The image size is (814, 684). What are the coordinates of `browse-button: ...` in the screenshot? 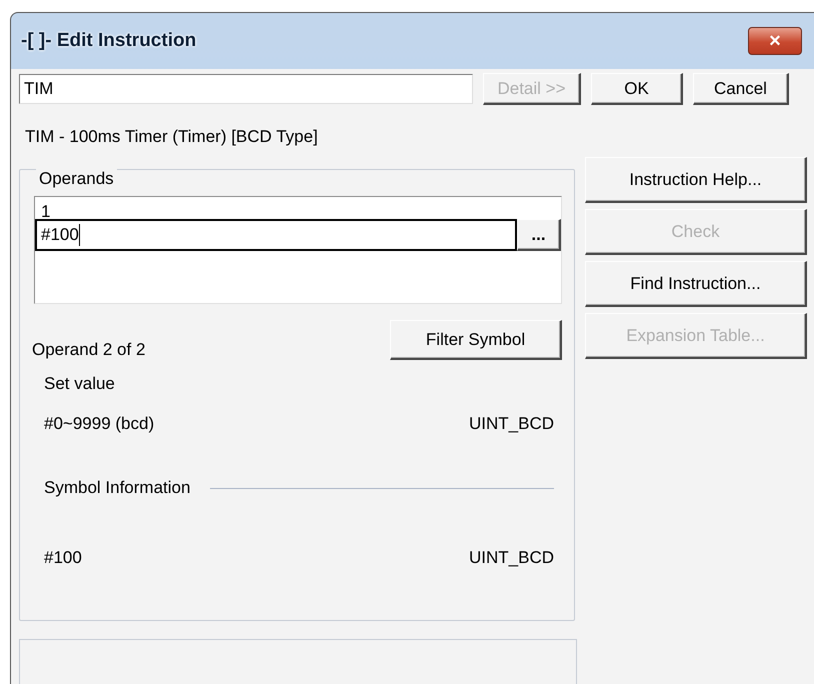 It's located at (539, 235).